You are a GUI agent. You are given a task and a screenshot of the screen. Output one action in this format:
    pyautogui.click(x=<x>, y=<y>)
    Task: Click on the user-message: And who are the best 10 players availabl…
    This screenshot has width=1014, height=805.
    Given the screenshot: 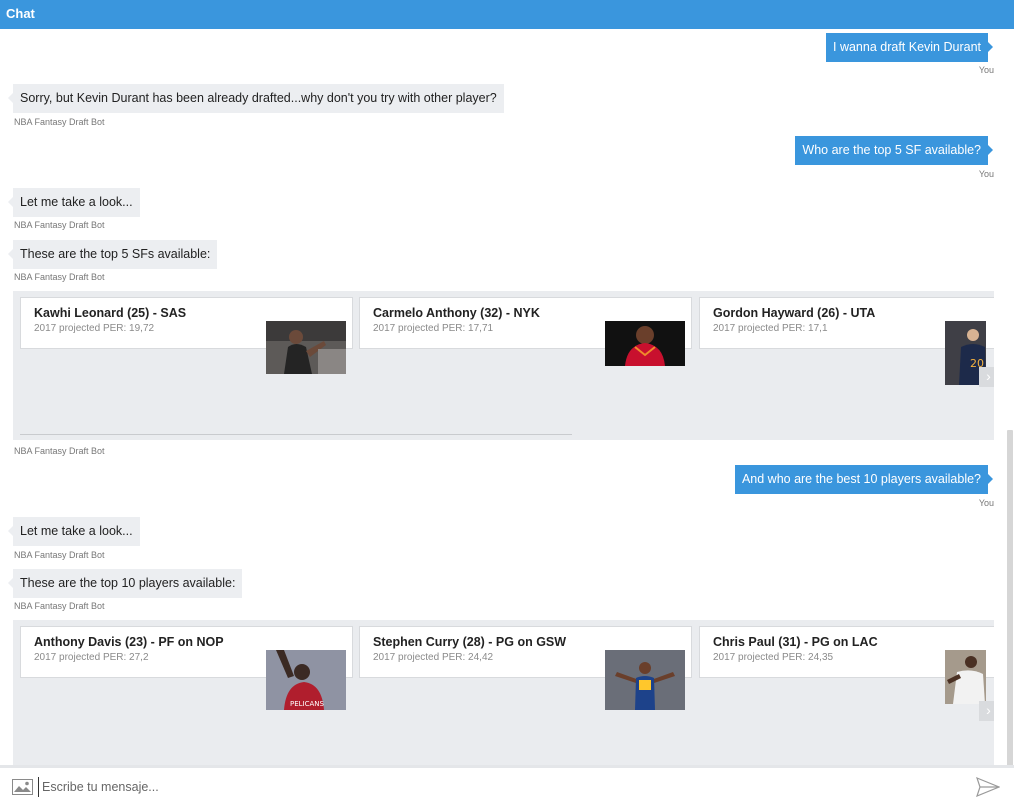 What is the action you would take?
    pyautogui.click(x=864, y=479)
    